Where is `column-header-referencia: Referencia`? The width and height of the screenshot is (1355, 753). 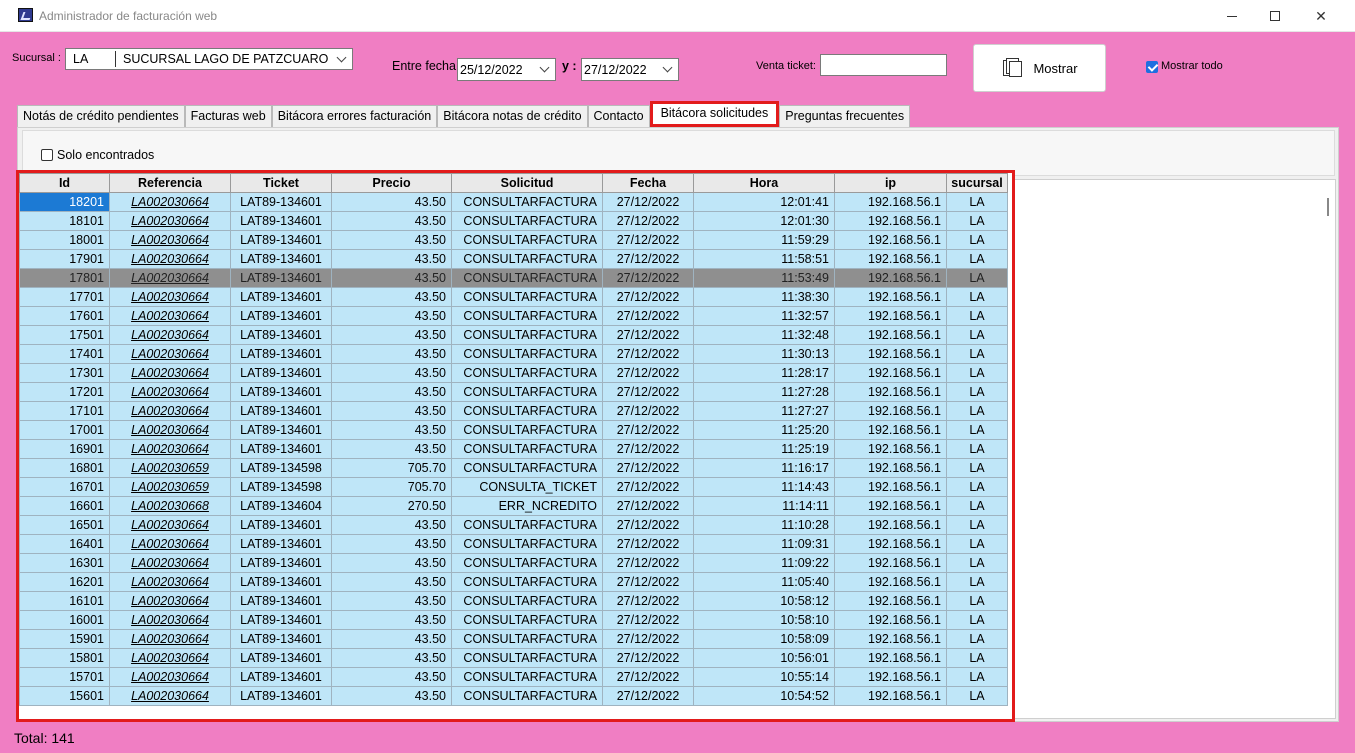 column-header-referencia: Referencia is located at coordinates (170, 183).